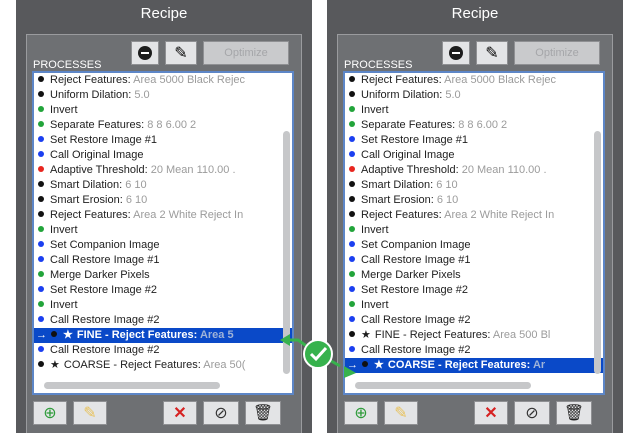 This screenshot has width=632, height=433. I want to click on arrow-left-icon, so click(285, 340).